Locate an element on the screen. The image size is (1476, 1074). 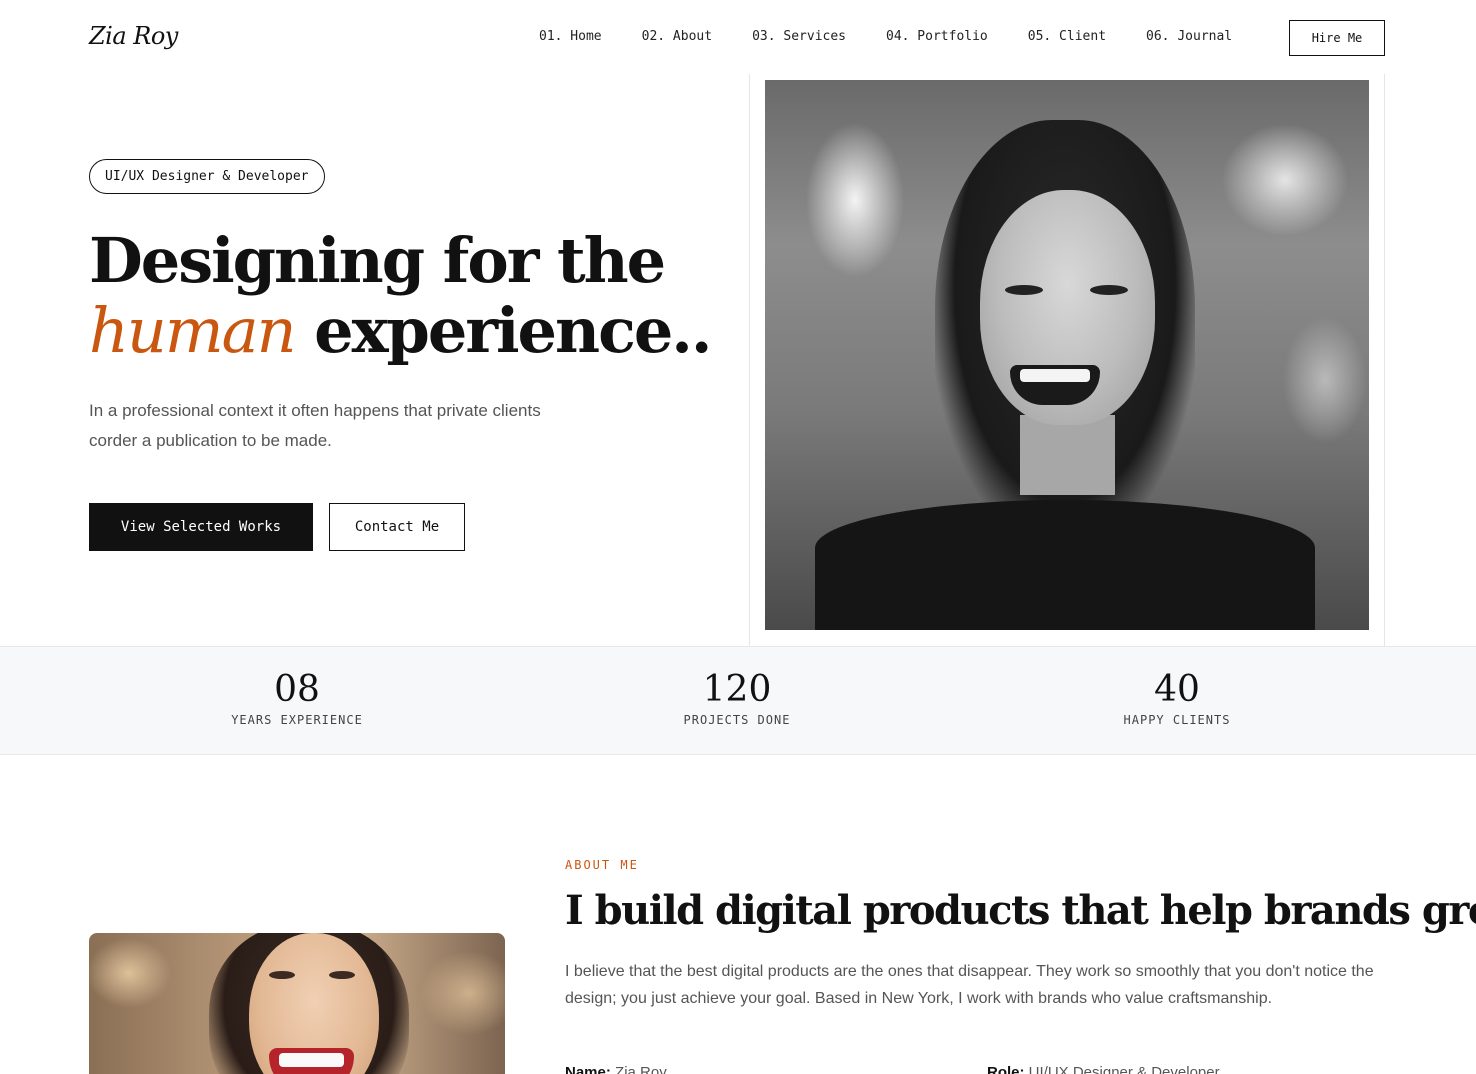
about-kicker: ABOUT ME is located at coordinates (602, 865).